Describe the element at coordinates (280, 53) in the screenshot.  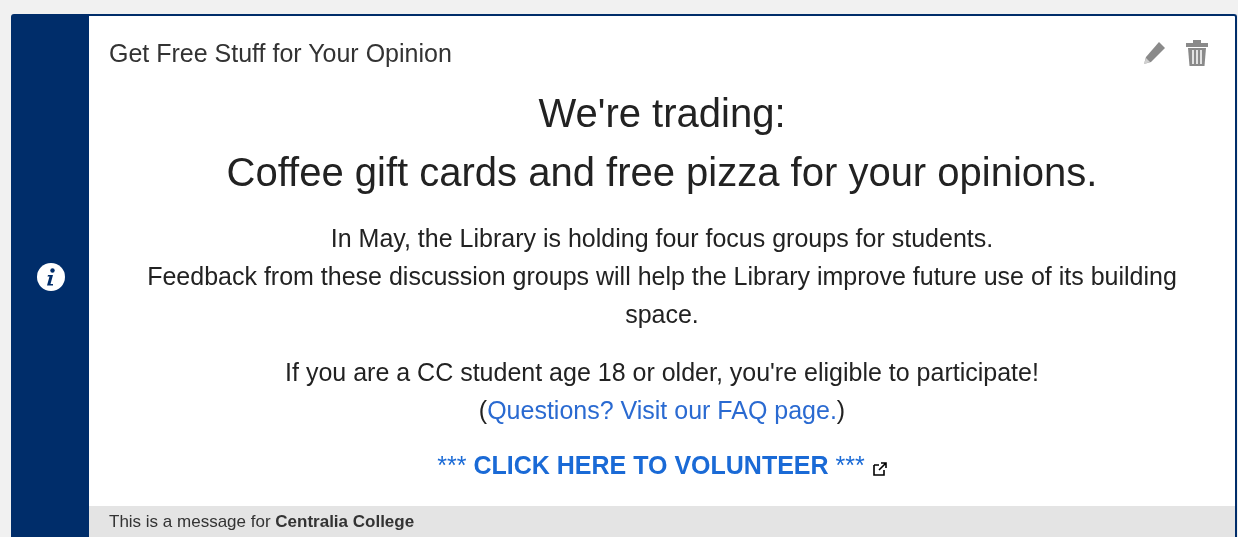
I see `message-title: Get Free Stuff for Your Opinion` at that location.